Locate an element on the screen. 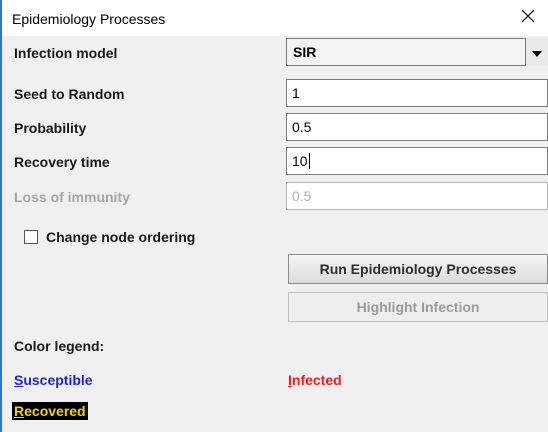  probability-label: Probability is located at coordinates (50, 128).